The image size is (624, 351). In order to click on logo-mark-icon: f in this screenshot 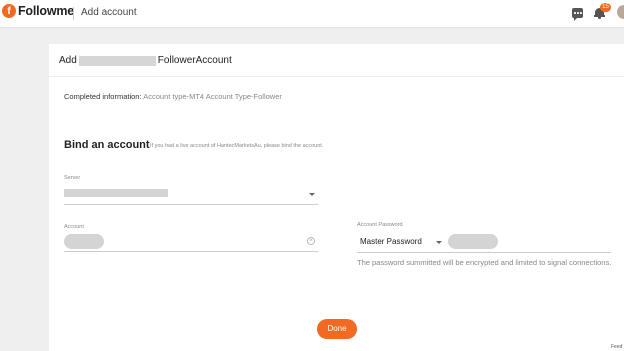, I will do `click(9, 11)`.